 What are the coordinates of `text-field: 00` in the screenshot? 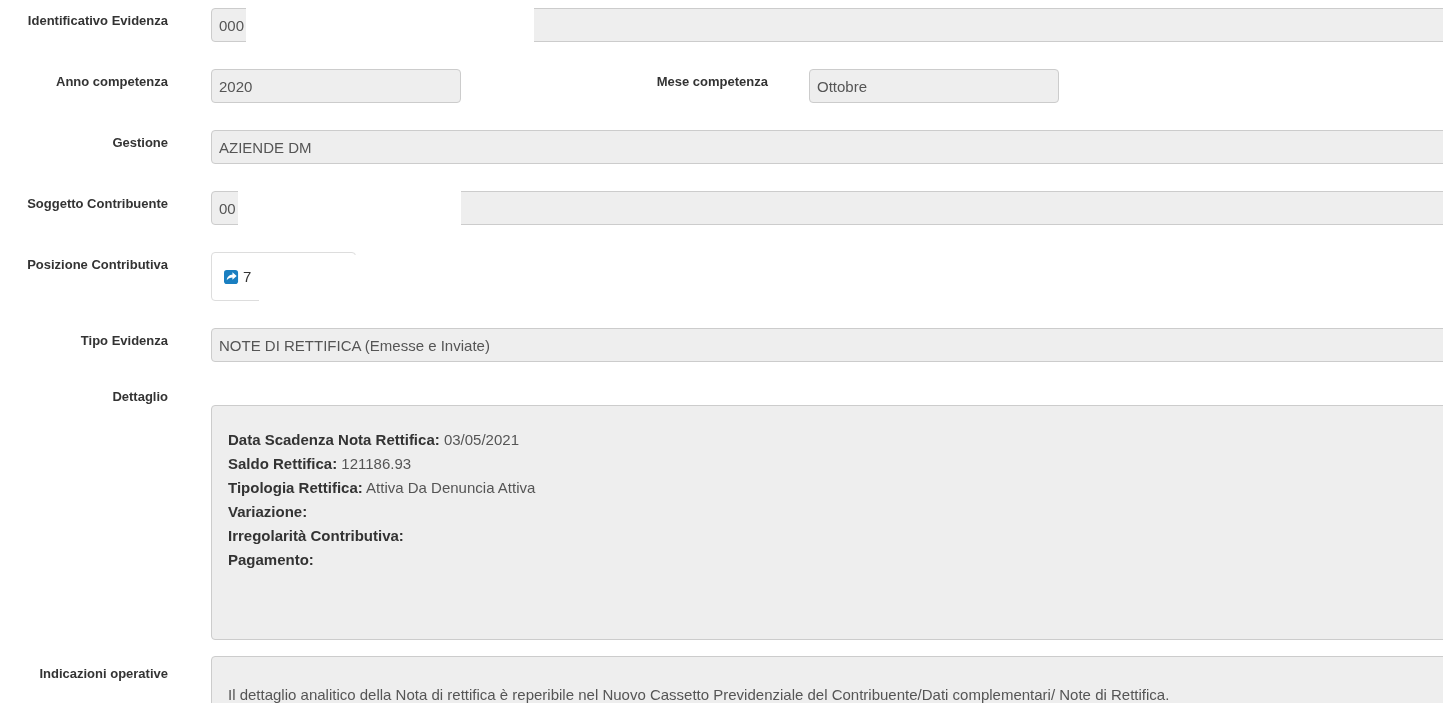 It's located at (827, 208).